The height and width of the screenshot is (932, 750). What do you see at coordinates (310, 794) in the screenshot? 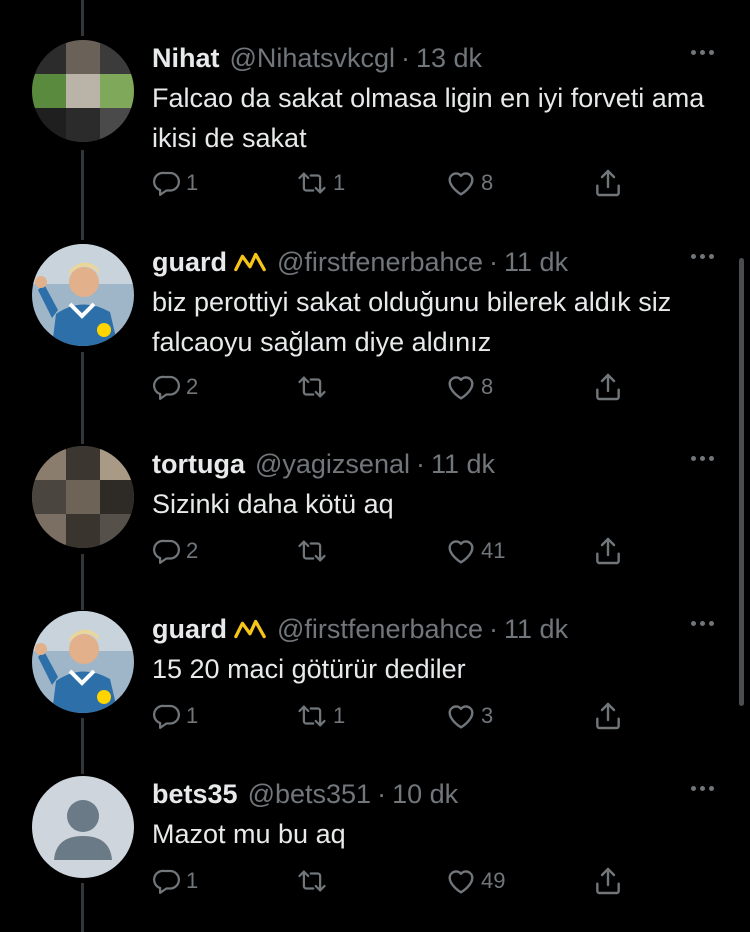
I see `author-handle: @bets351` at bounding box center [310, 794].